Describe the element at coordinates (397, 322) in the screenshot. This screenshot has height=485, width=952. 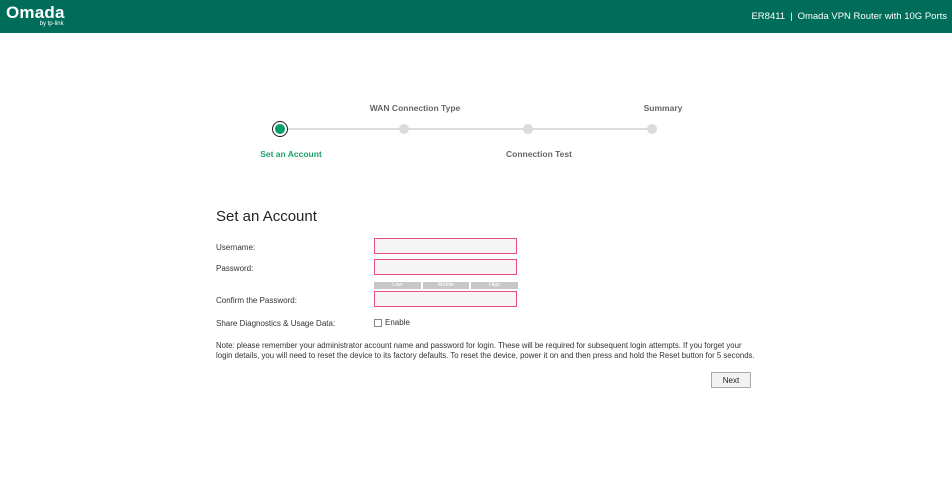
I see `enable-label: Enable` at that location.